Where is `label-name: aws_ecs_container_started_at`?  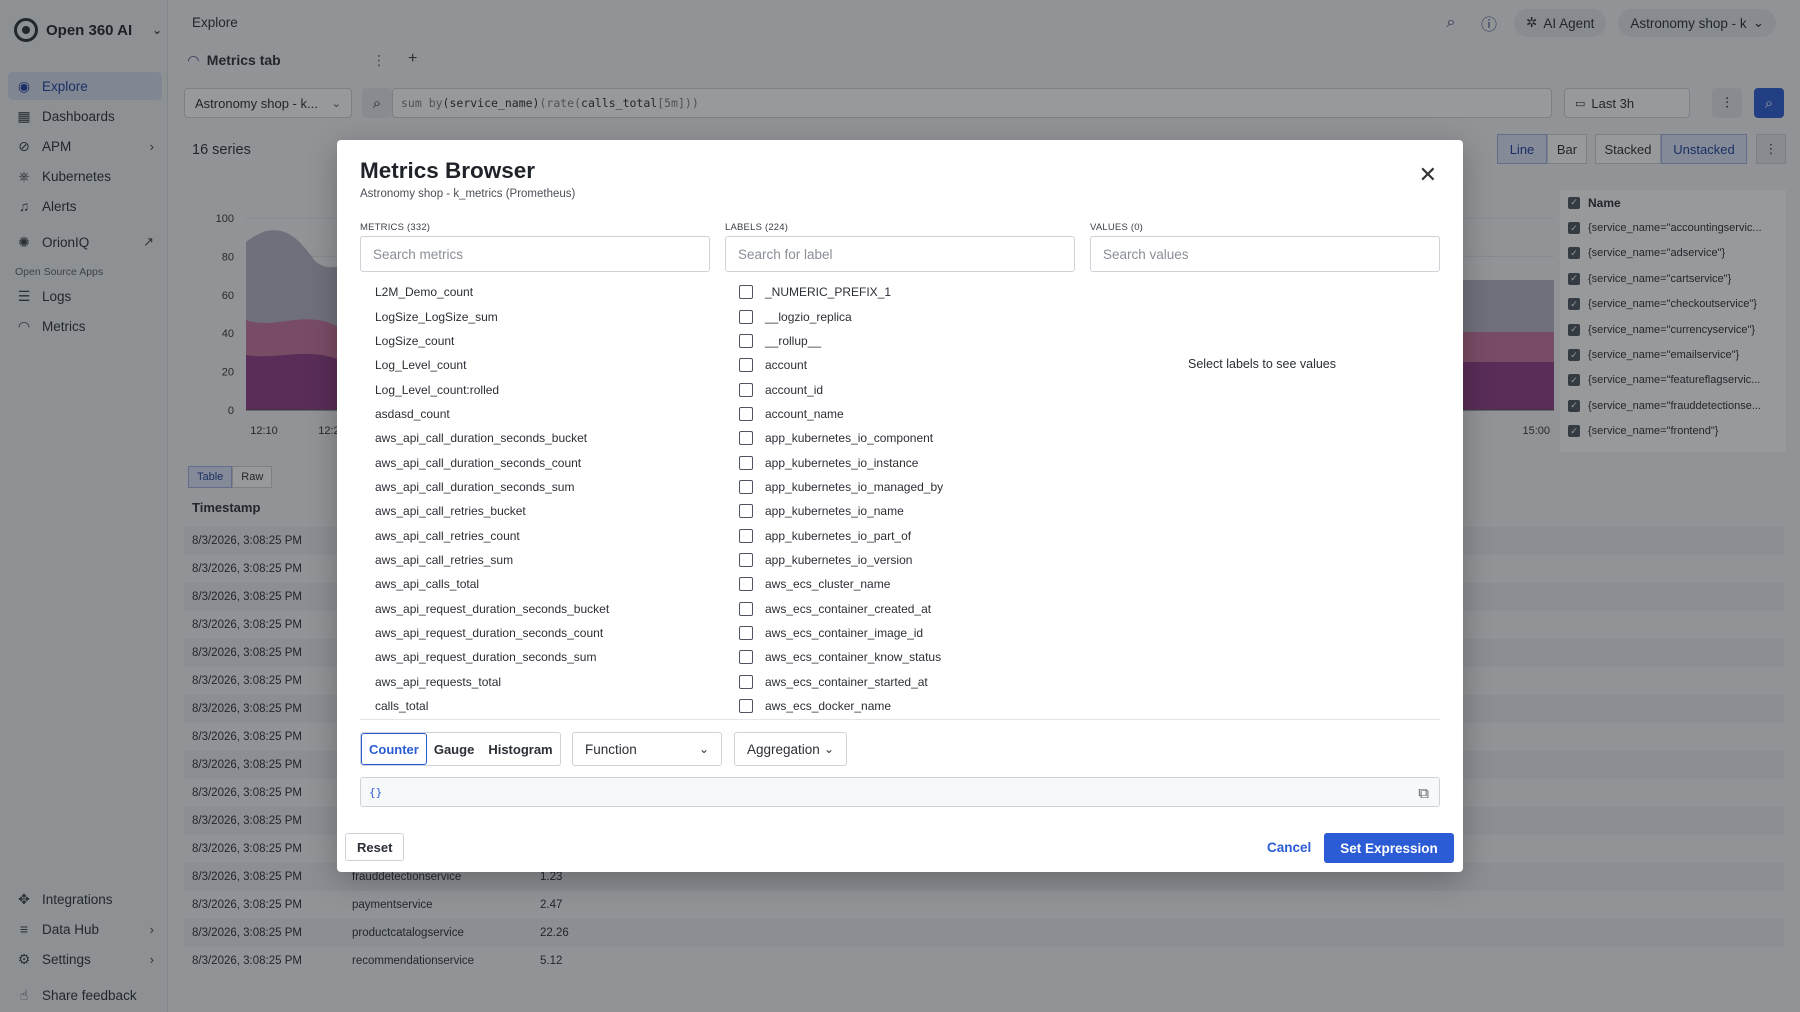
label-name: aws_ecs_container_started_at is located at coordinates (846, 681).